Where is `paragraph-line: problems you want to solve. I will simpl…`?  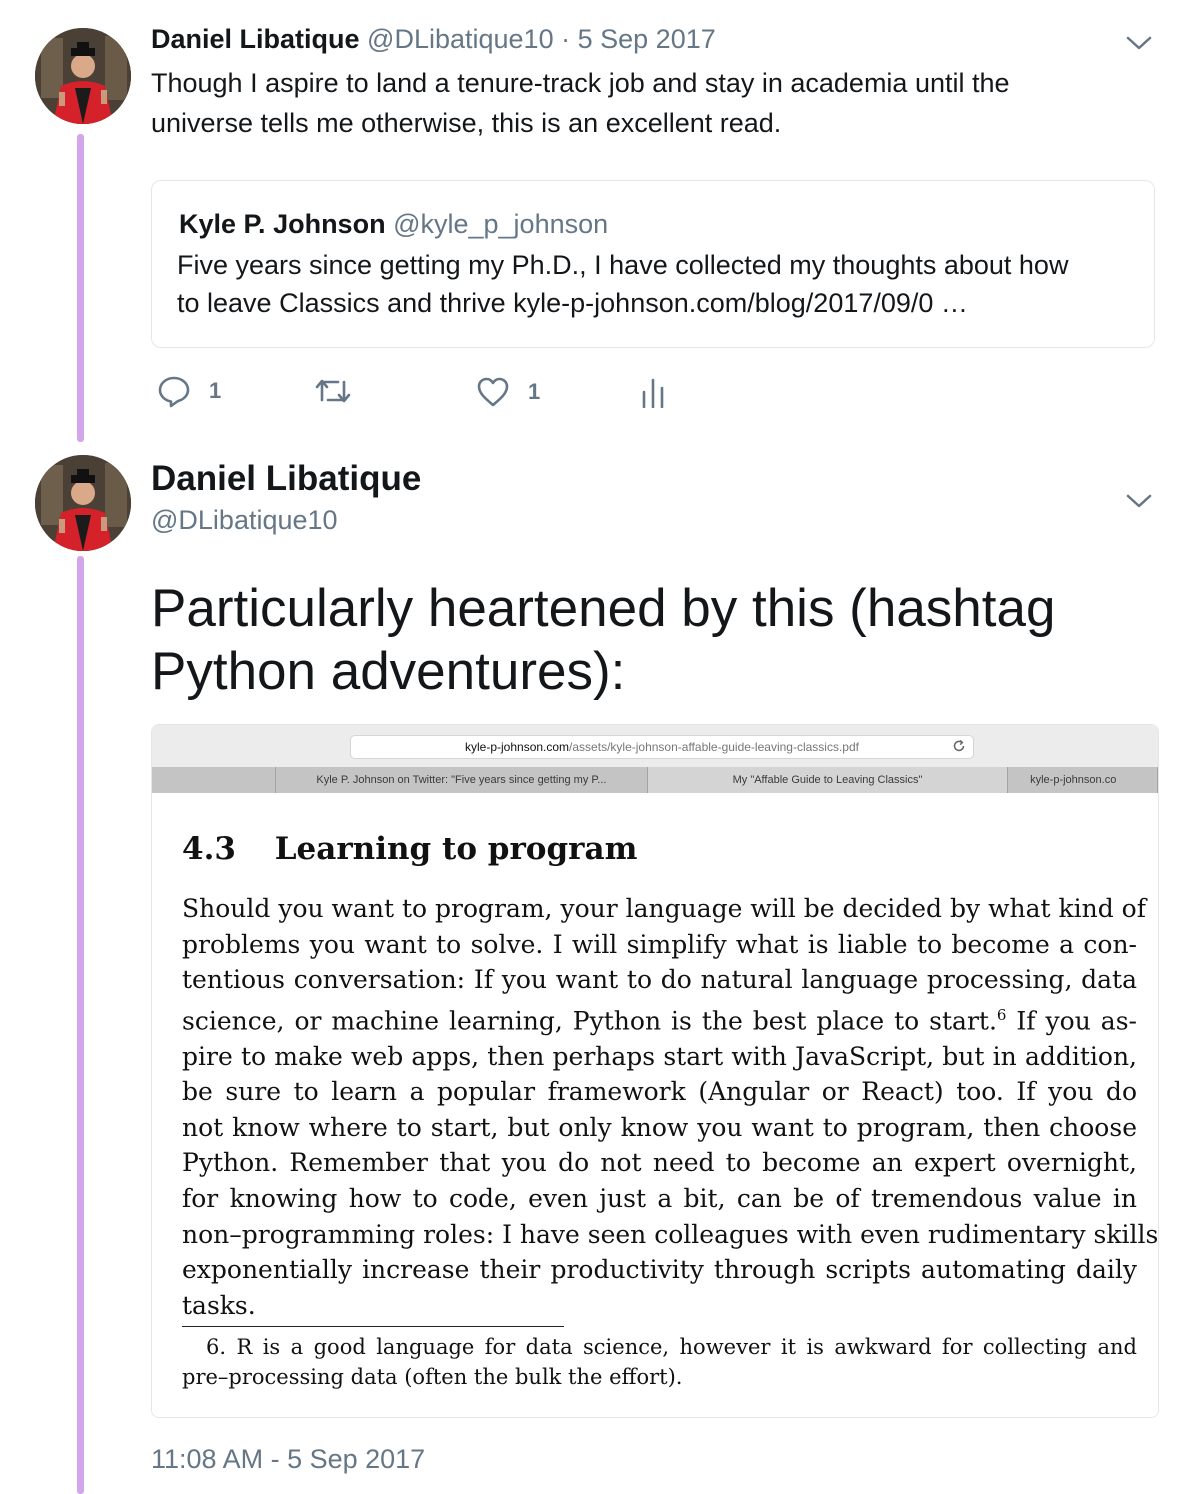
paragraph-line: problems you want to solve. I will simpl… is located at coordinates (659, 944).